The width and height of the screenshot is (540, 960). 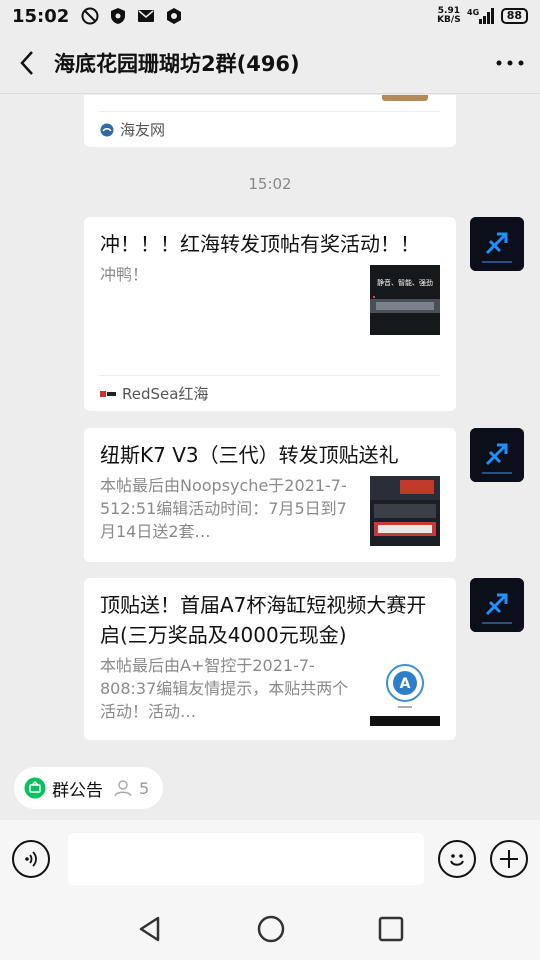 What do you see at coordinates (405, 684) in the screenshot?
I see `svg-text: A` at bounding box center [405, 684].